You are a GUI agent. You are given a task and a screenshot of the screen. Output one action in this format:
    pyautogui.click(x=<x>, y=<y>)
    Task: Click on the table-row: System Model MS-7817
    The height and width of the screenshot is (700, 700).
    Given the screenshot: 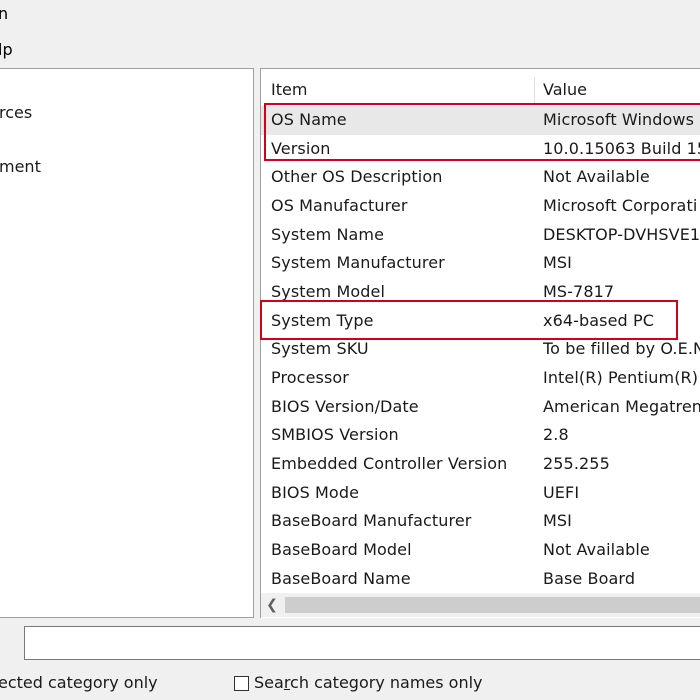 What is the action you would take?
    pyautogui.click(x=480, y=292)
    